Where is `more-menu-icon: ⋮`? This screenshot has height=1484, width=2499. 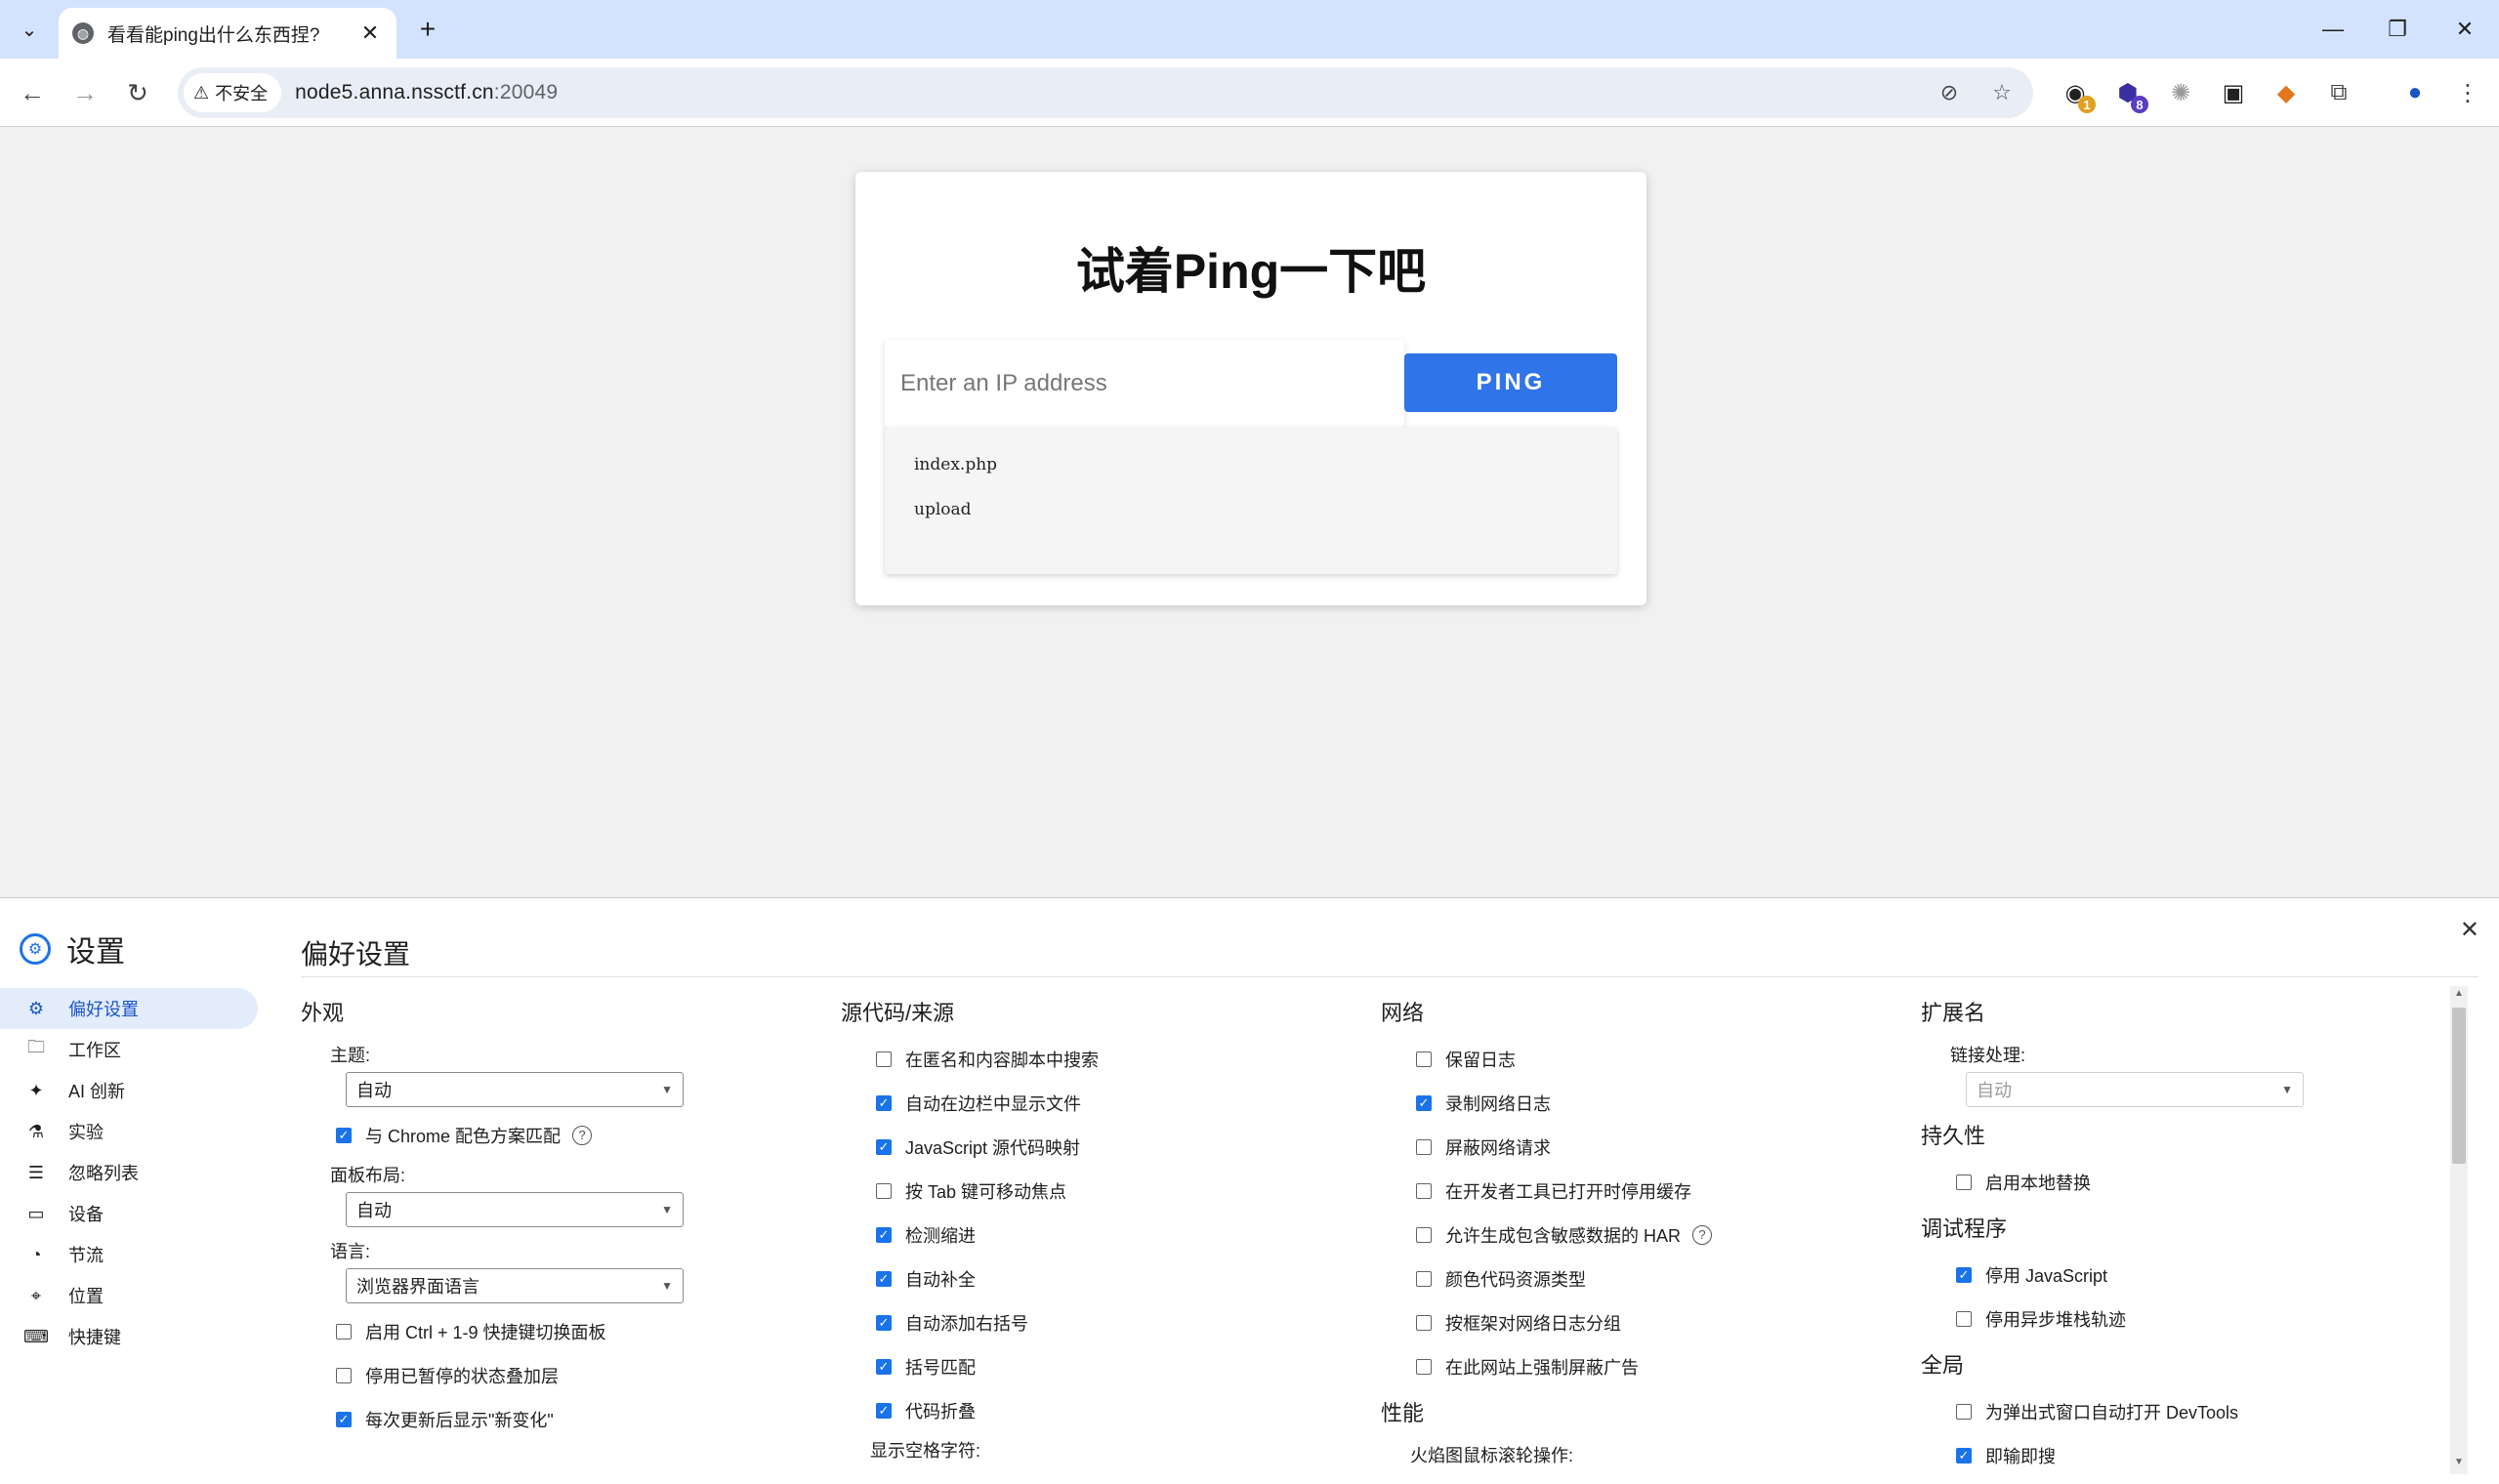 more-menu-icon: ⋮ is located at coordinates (2467, 93).